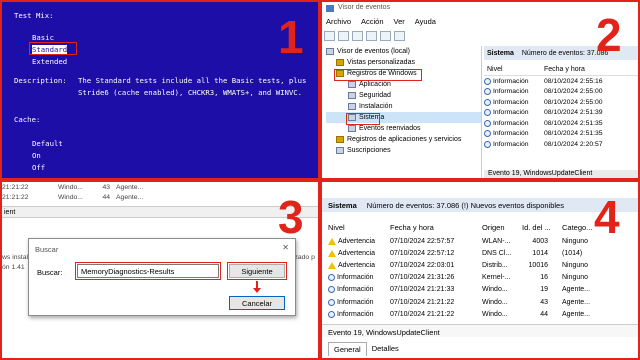 Image resolution: width=640 pixels, height=360 pixels. I want to click on row-date: 07/10/2024 22:57:57, so click(422, 241).